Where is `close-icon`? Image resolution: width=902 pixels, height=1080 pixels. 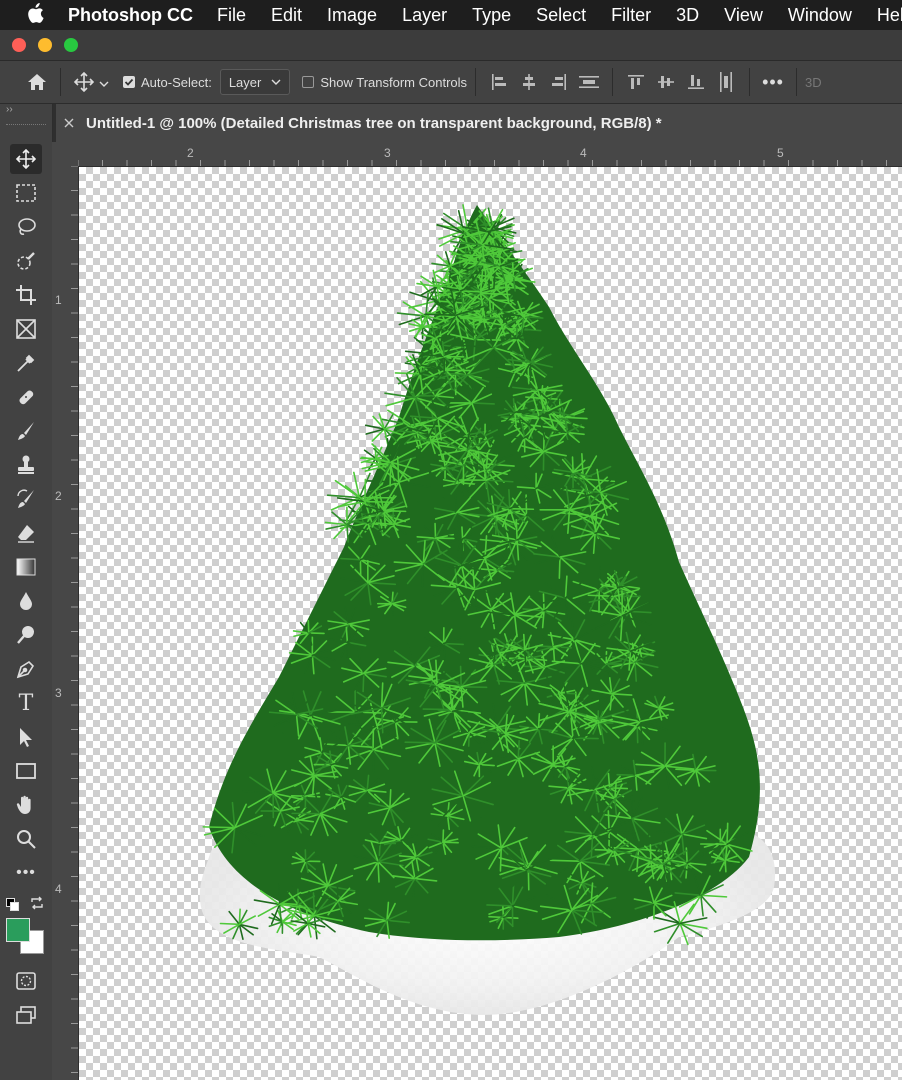 close-icon is located at coordinates (69, 123).